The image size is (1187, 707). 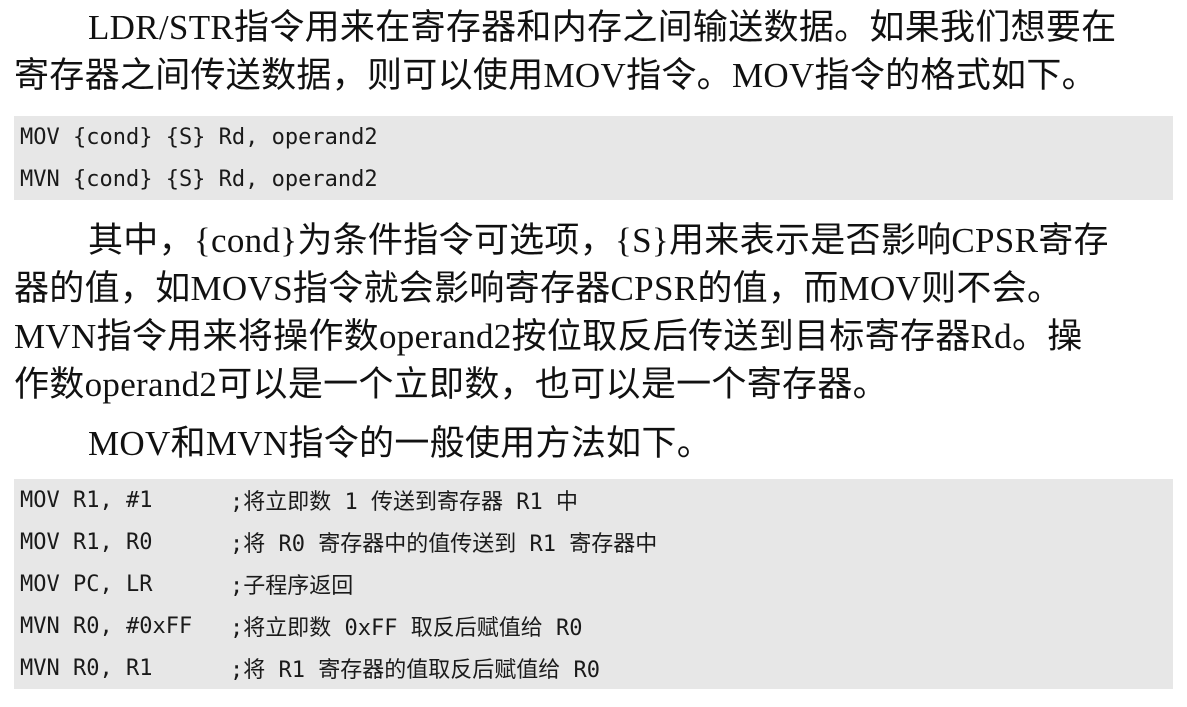 I want to click on text-line: MVN指令用来将操作数operand2按位取反后传送到目标寄存器Rd。操, so click(x=548, y=336).